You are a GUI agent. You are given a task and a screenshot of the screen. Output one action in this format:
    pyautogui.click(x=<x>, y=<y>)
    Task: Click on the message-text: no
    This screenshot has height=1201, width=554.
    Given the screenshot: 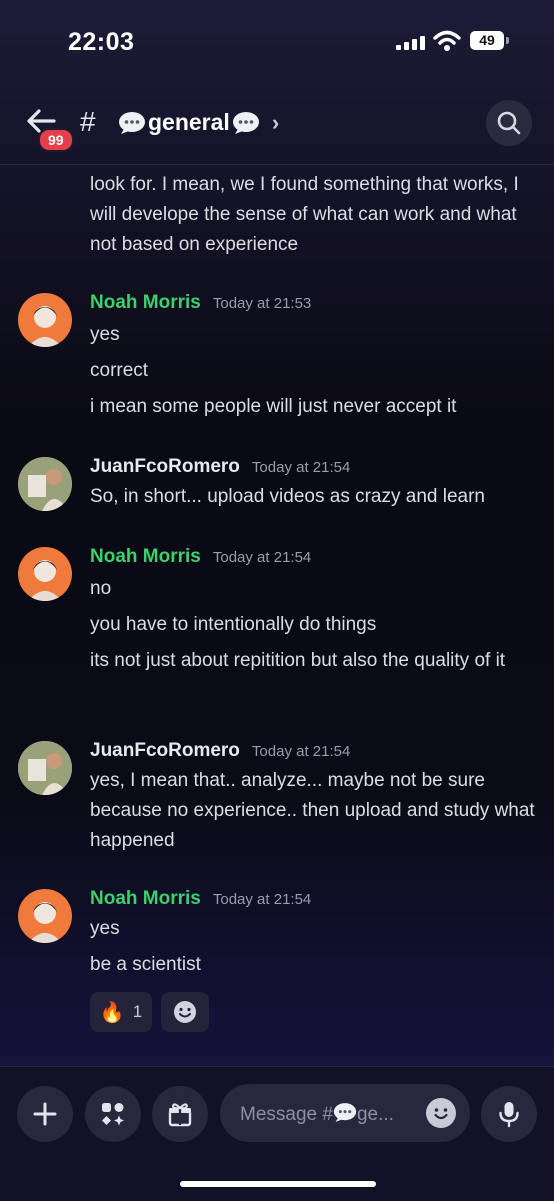 What is the action you would take?
    pyautogui.click(x=101, y=588)
    